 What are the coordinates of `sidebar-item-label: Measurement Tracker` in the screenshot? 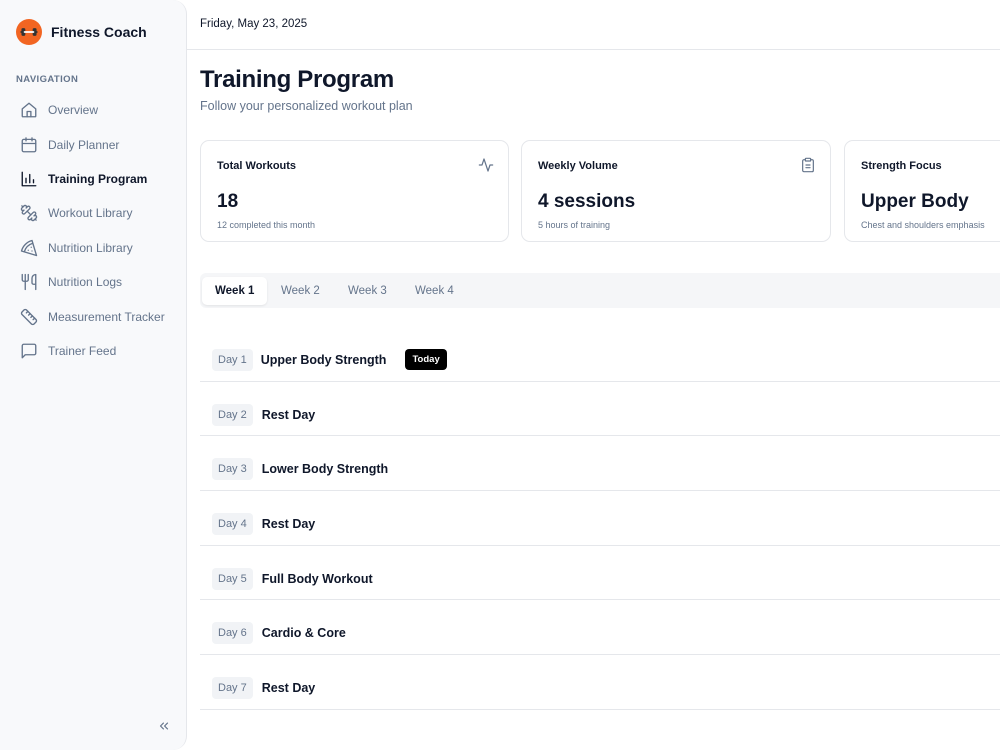 It's located at (106, 316).